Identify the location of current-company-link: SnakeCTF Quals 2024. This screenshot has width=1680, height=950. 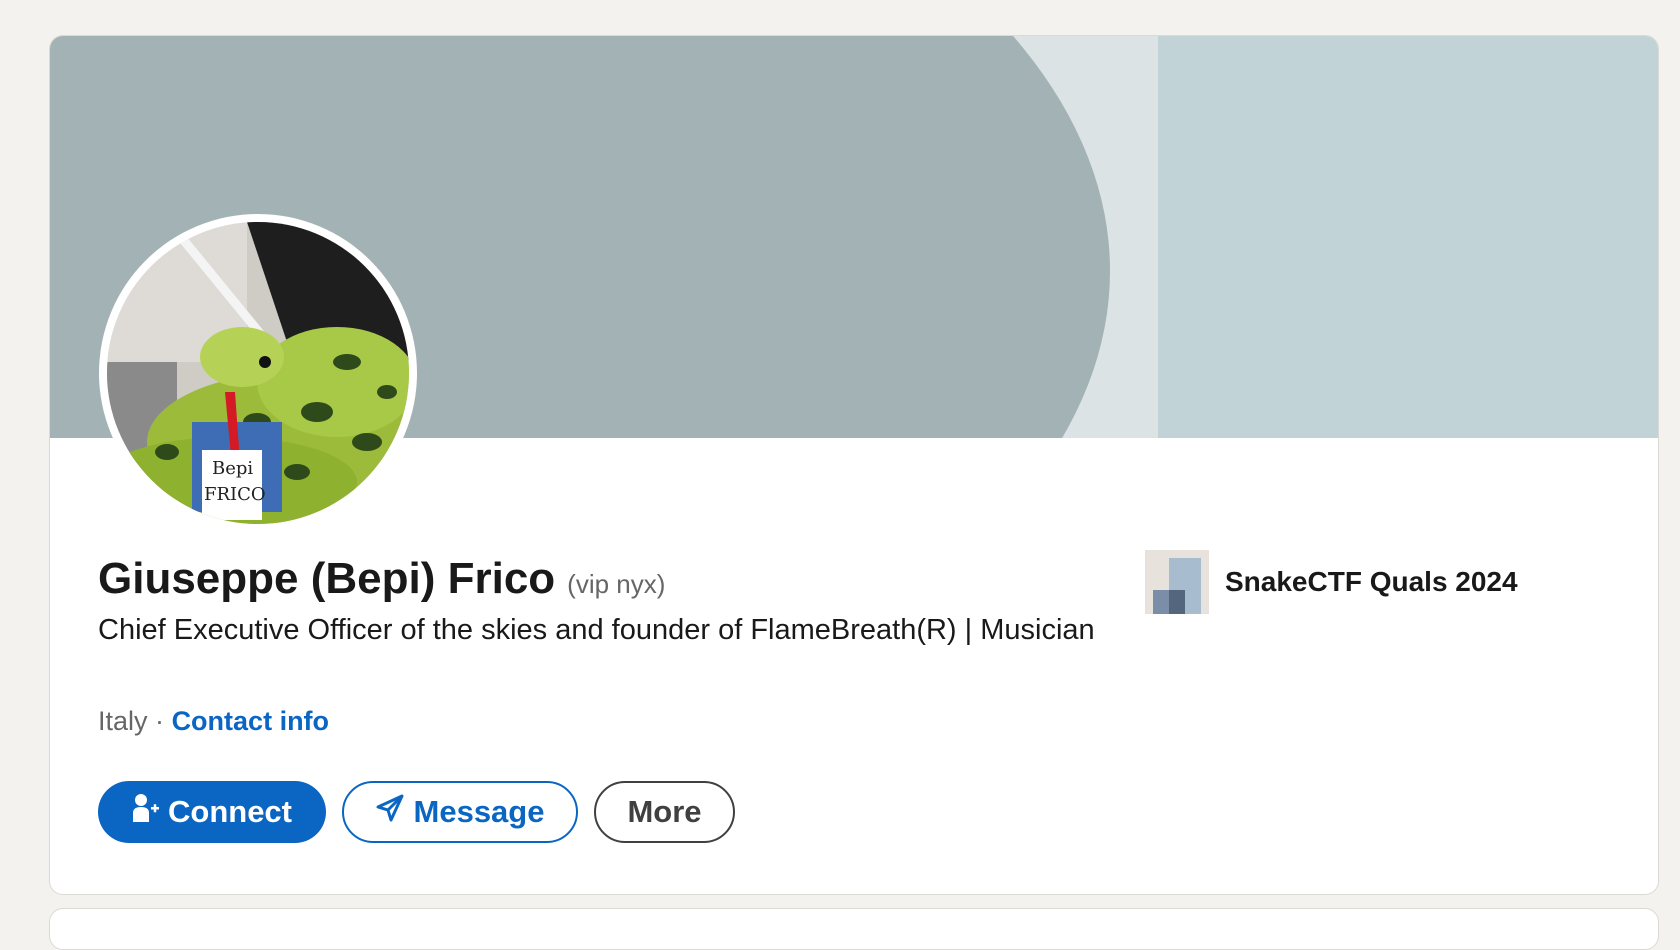
(1331, 582).